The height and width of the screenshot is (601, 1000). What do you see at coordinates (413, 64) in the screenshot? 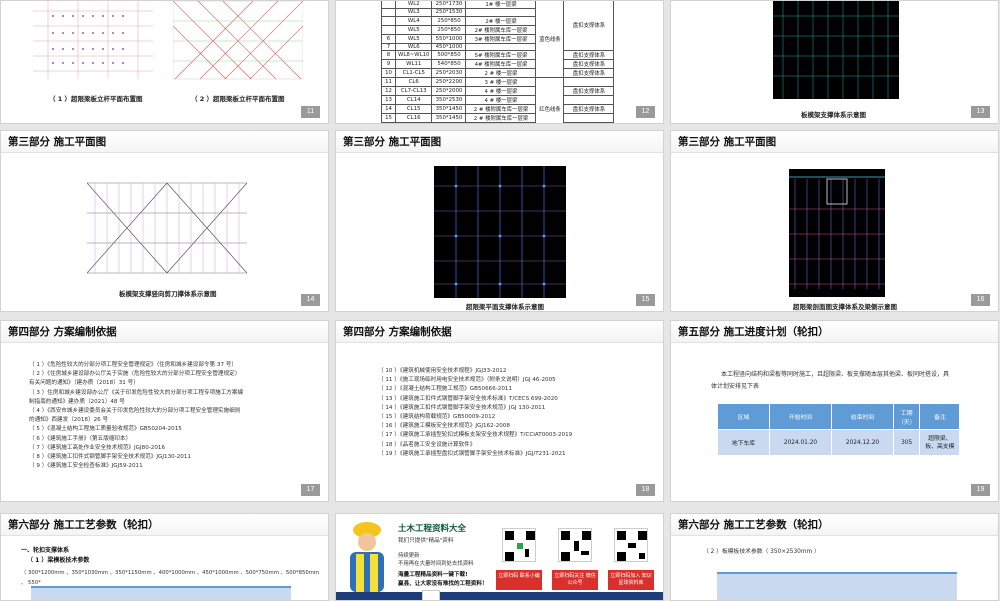
I see `cell: WL11` at bounding box center [413, 64].